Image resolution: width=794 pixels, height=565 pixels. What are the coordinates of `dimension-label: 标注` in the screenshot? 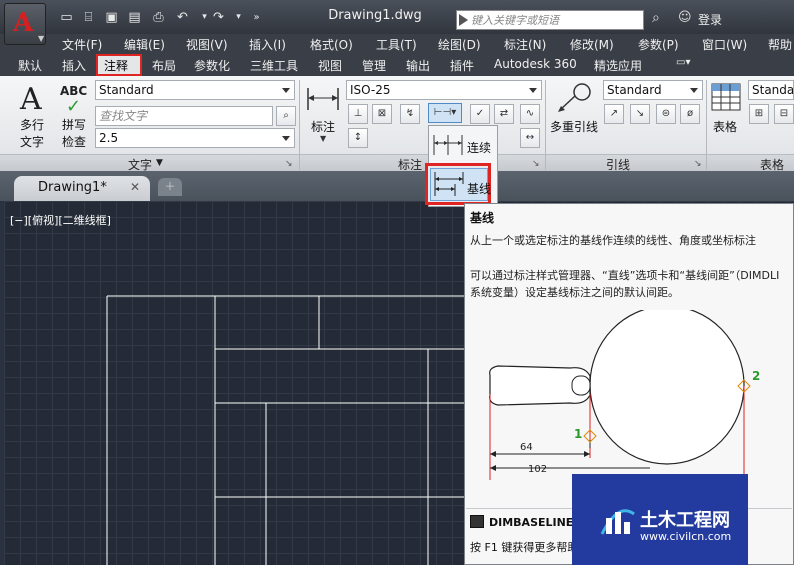 It's located at (323, 126).